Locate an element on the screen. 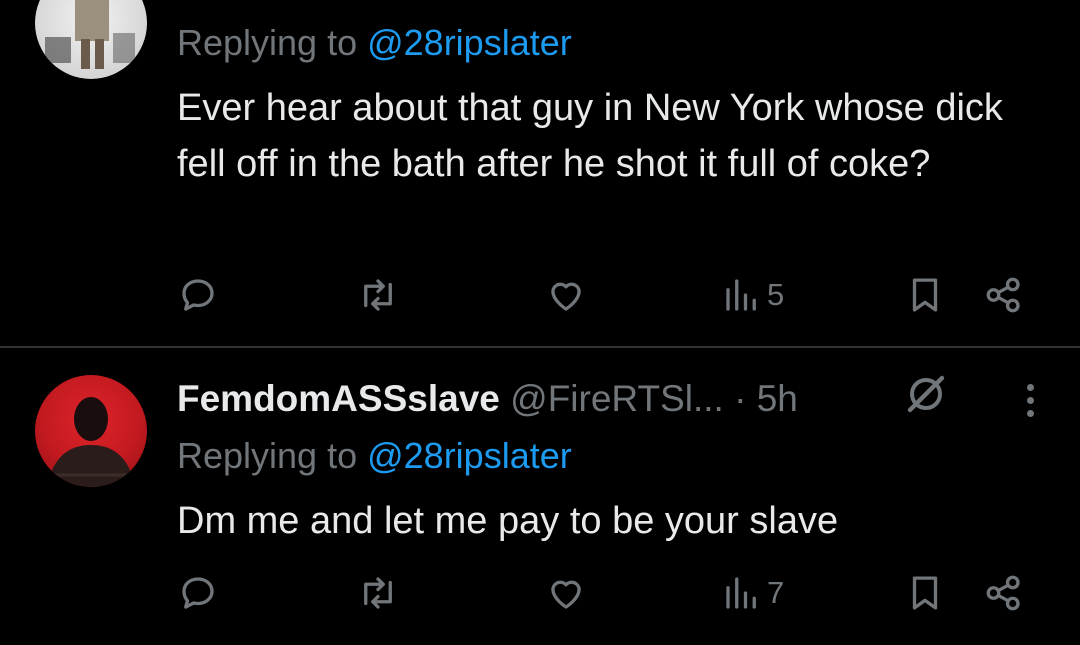 The width and height of the screenshot is (1080, 645). tweet-text: Dm me and let me pay to be your slave is located at coordinates (508, 521).